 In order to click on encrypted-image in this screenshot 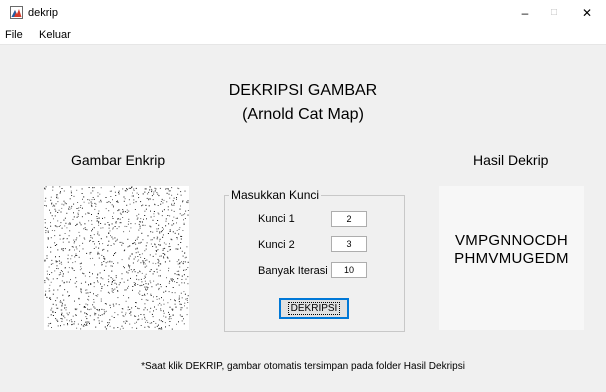, I will do `click(116, 258)`.